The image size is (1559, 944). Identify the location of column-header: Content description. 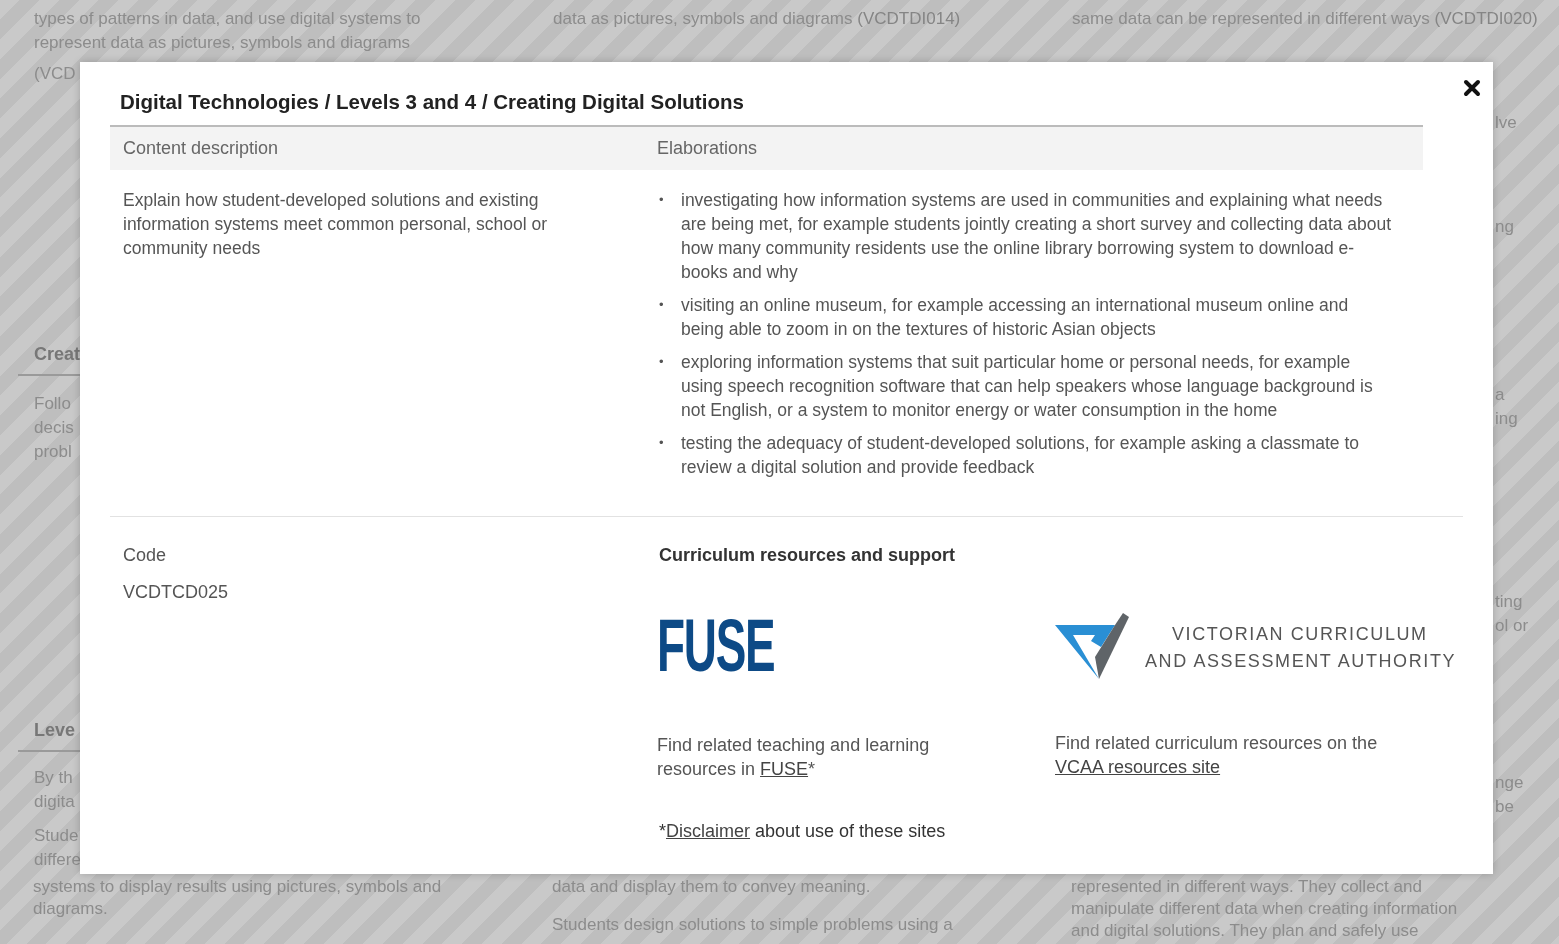
(201, 148).